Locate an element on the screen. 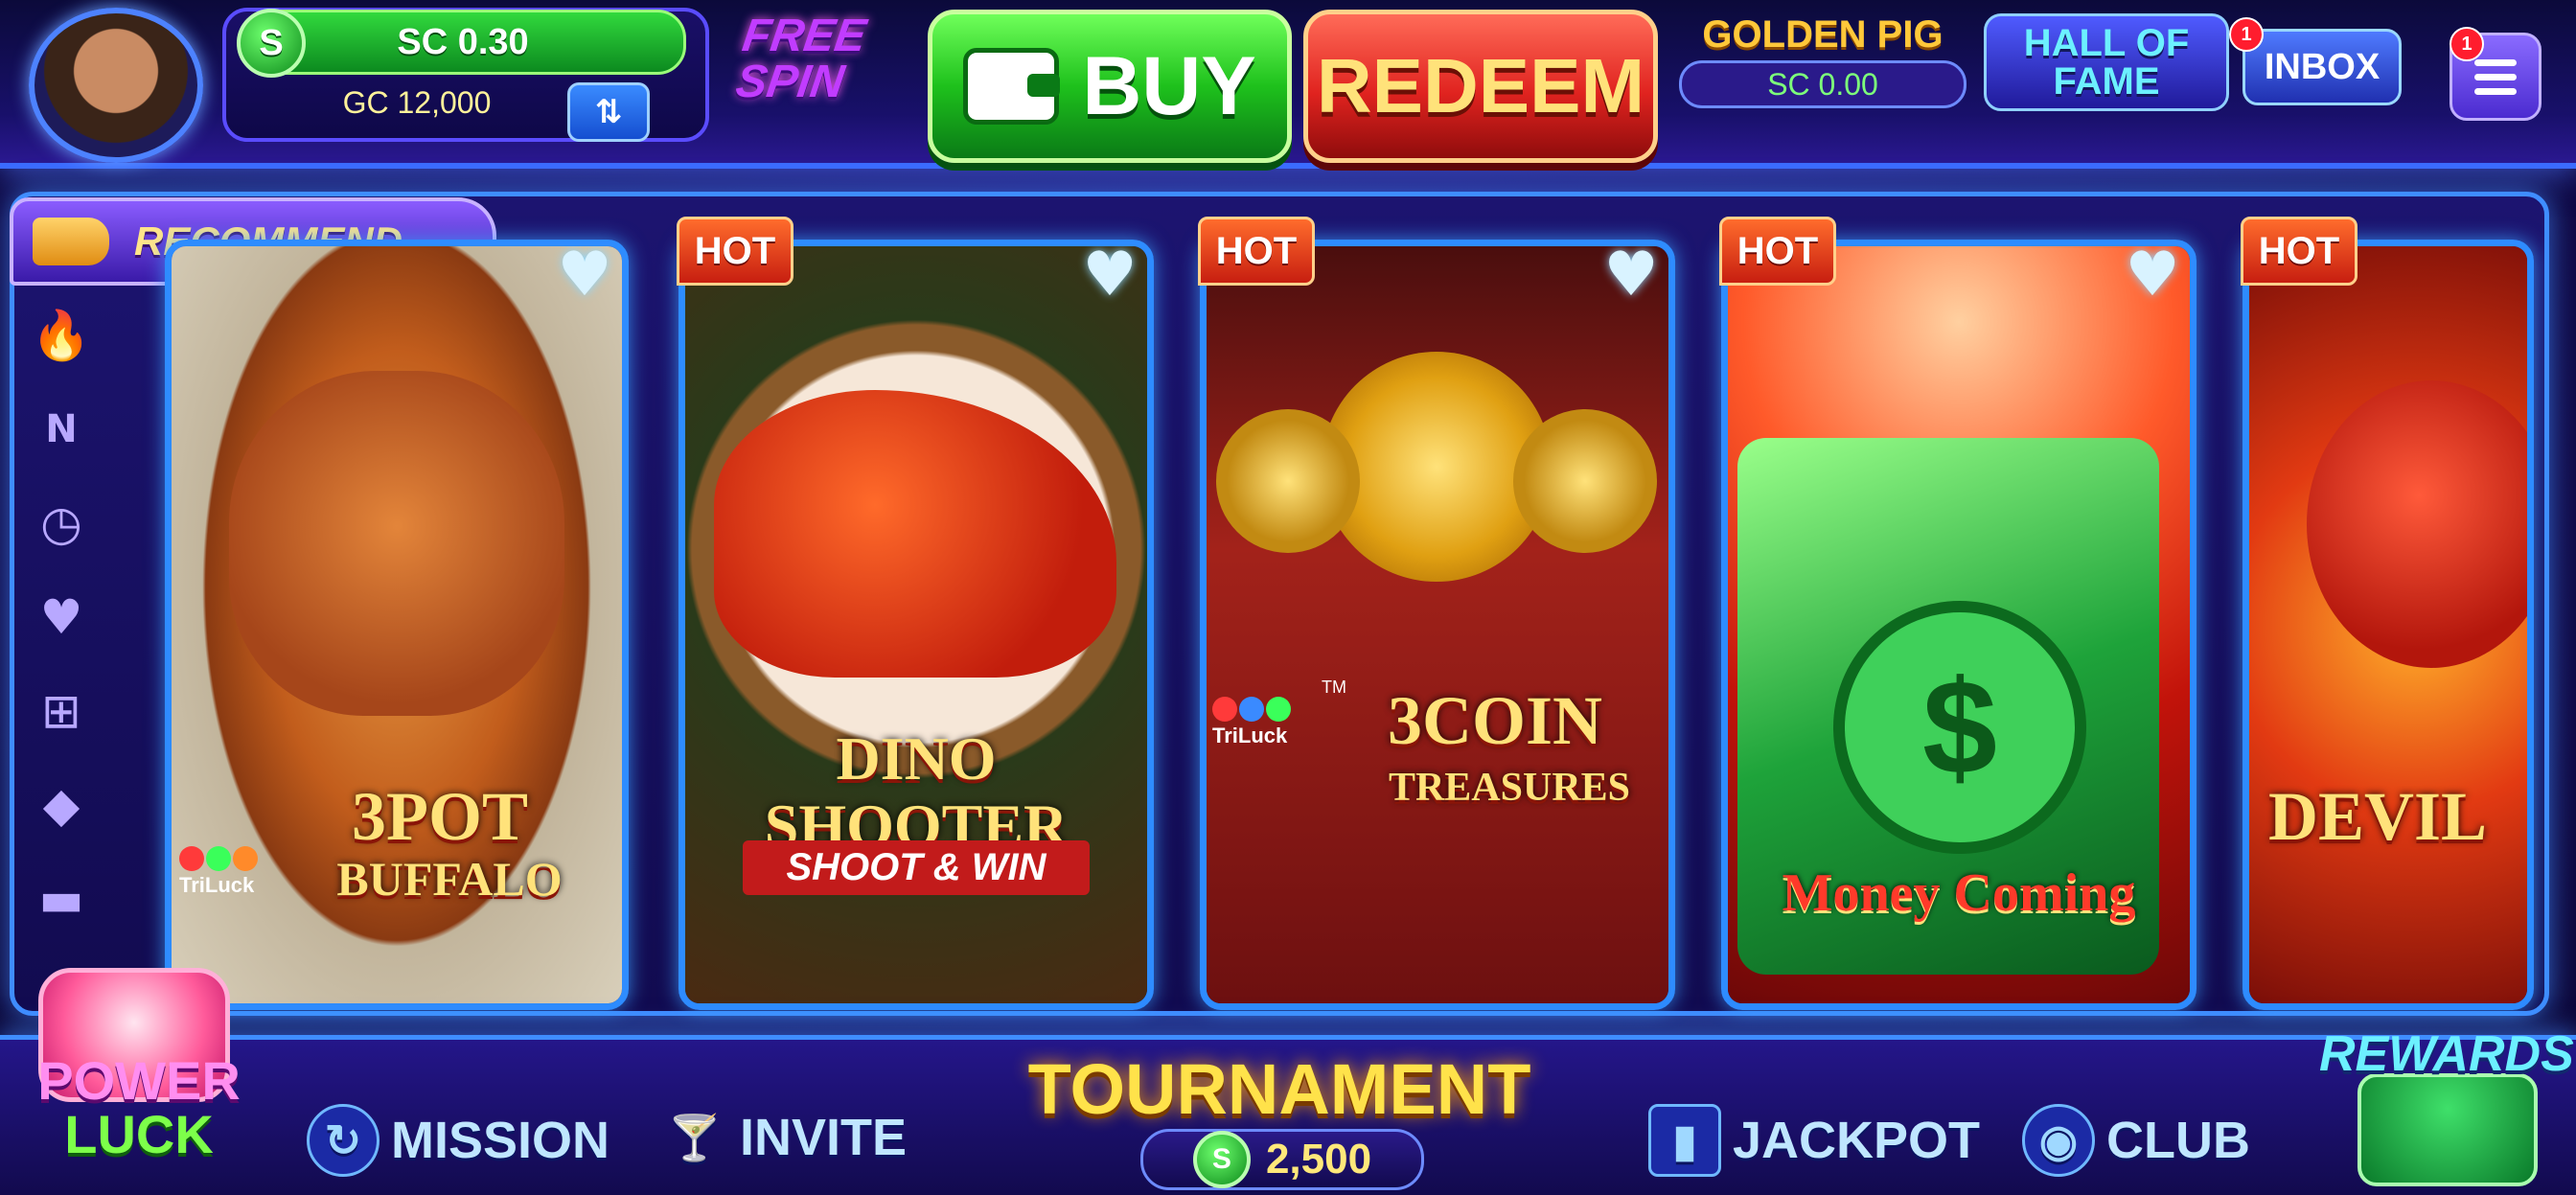  invite-label: INVITE is located at coordinates (824, 1137).